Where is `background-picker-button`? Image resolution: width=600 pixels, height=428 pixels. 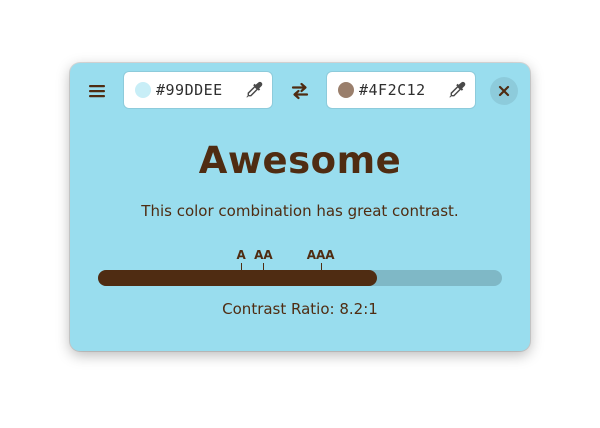
background-picker-button is located at coordinates (457, 90).